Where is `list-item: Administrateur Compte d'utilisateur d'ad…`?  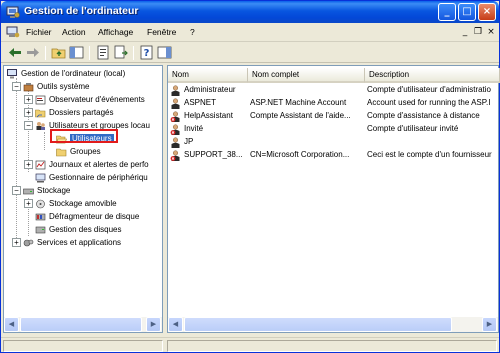
list-item: Administrateur Compte d'utilisateur d'ad… is located at coordinates (334, 90).